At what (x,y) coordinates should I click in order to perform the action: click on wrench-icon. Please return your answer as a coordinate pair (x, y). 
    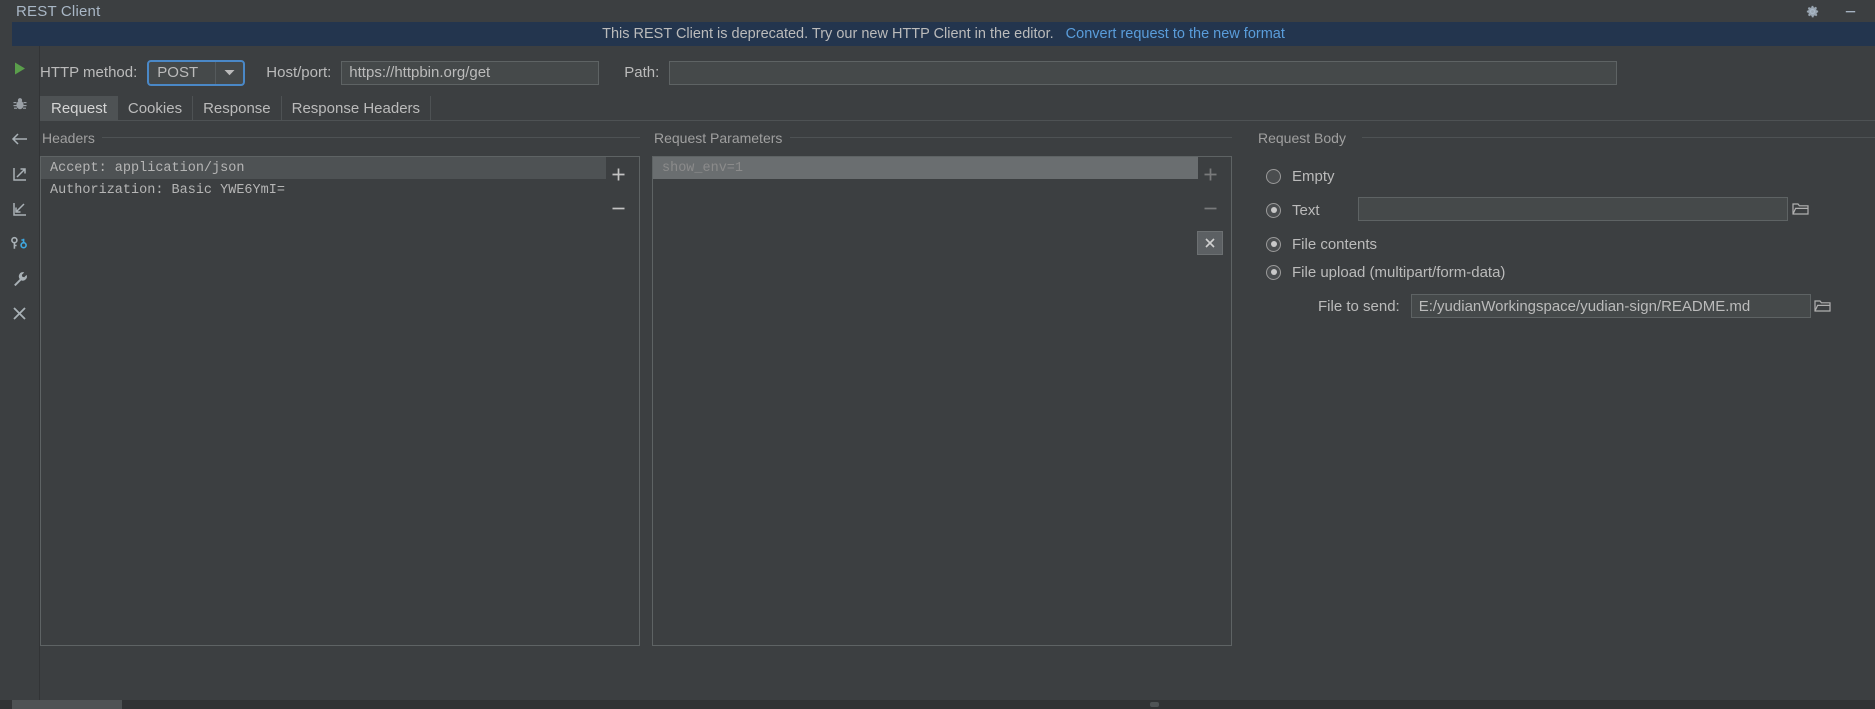
    Looking at the image, I should click on (20, 278).